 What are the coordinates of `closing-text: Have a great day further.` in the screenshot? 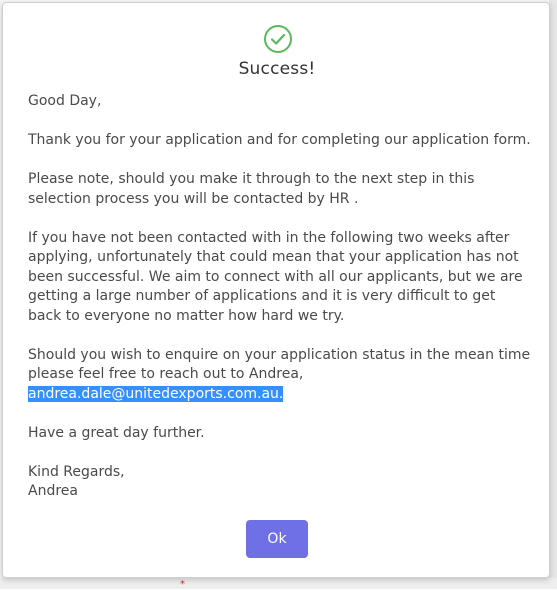 It's located at (116, 432).